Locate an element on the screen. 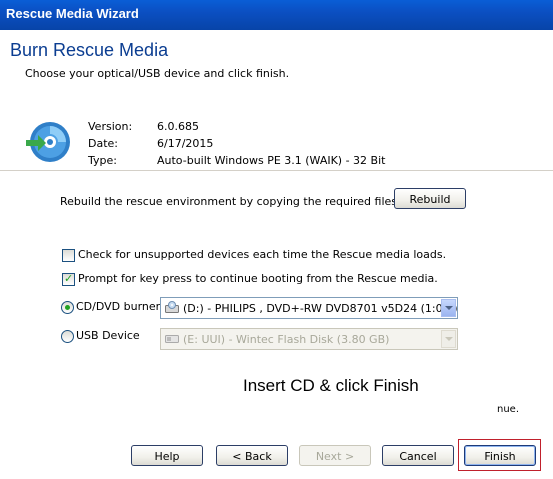 This screenshot has width=553, height=479. usb-device-radio-label: USB Device is located at coordinates (108, 335).